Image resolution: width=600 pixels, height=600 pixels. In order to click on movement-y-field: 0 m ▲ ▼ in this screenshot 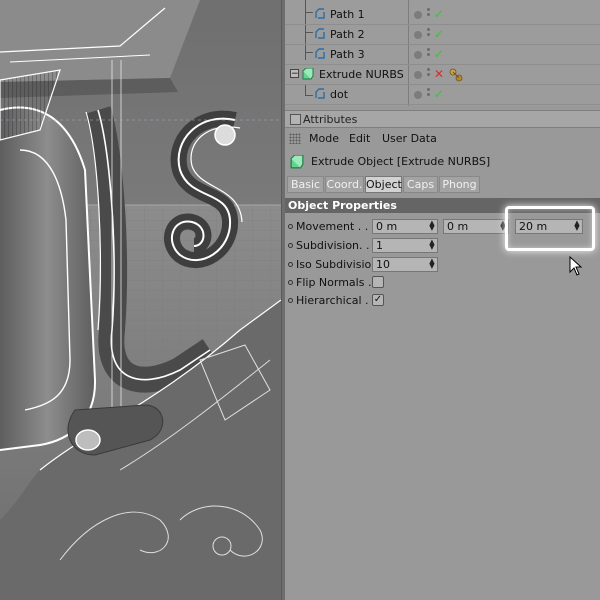, I will do `click(476, 226)`.